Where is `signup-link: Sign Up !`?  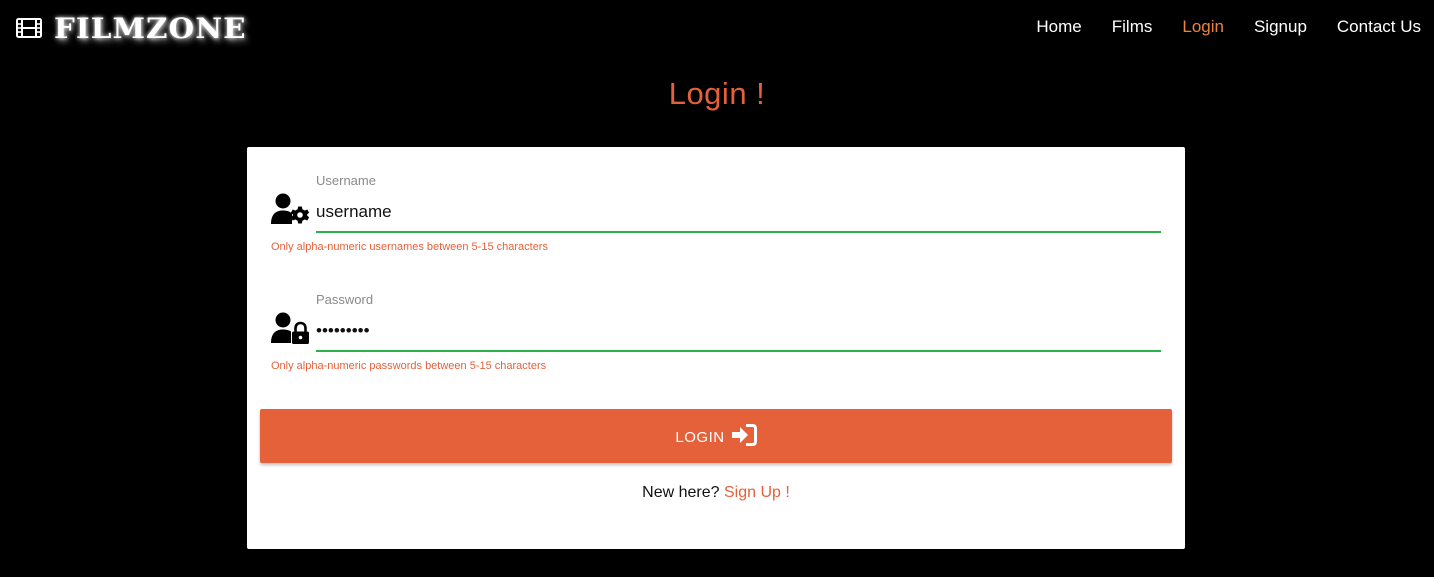 signup-link: Sign Up ! is located at coordinates (757, 492).